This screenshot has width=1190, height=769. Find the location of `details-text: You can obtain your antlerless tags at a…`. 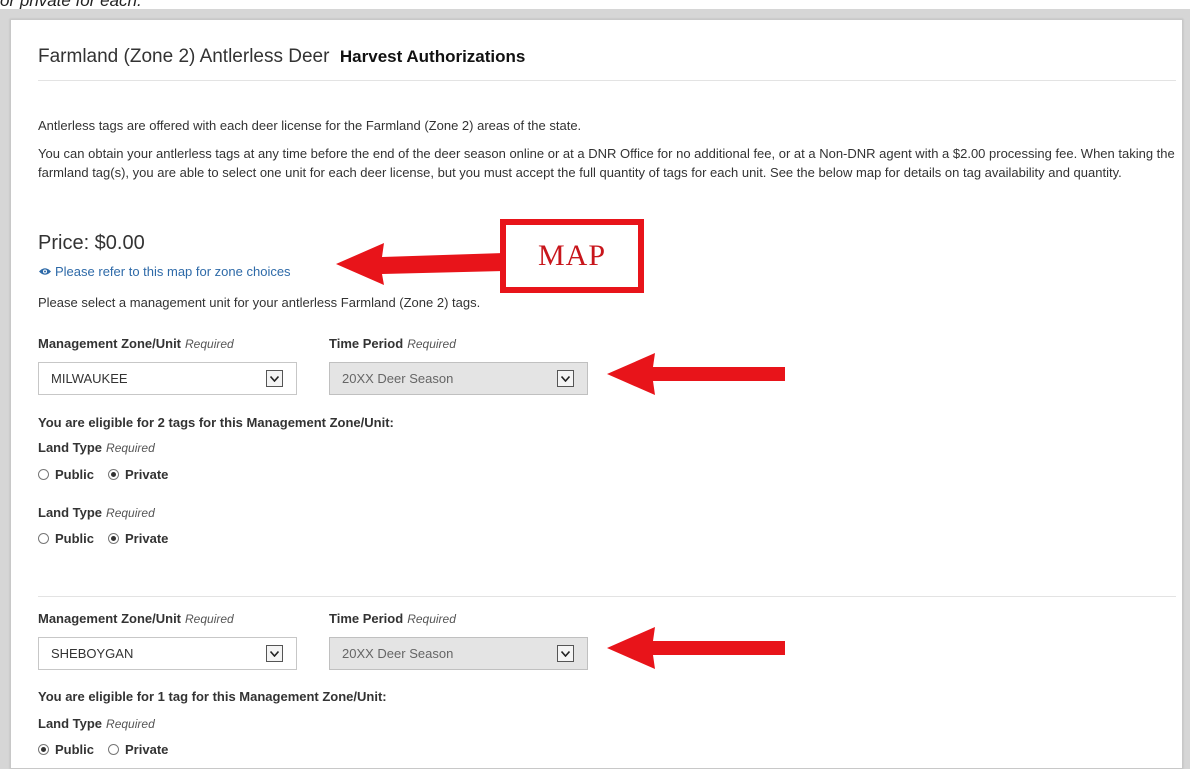

details-text: You can obtain your antlerless tags at a… is located at coordinates (606, 163).